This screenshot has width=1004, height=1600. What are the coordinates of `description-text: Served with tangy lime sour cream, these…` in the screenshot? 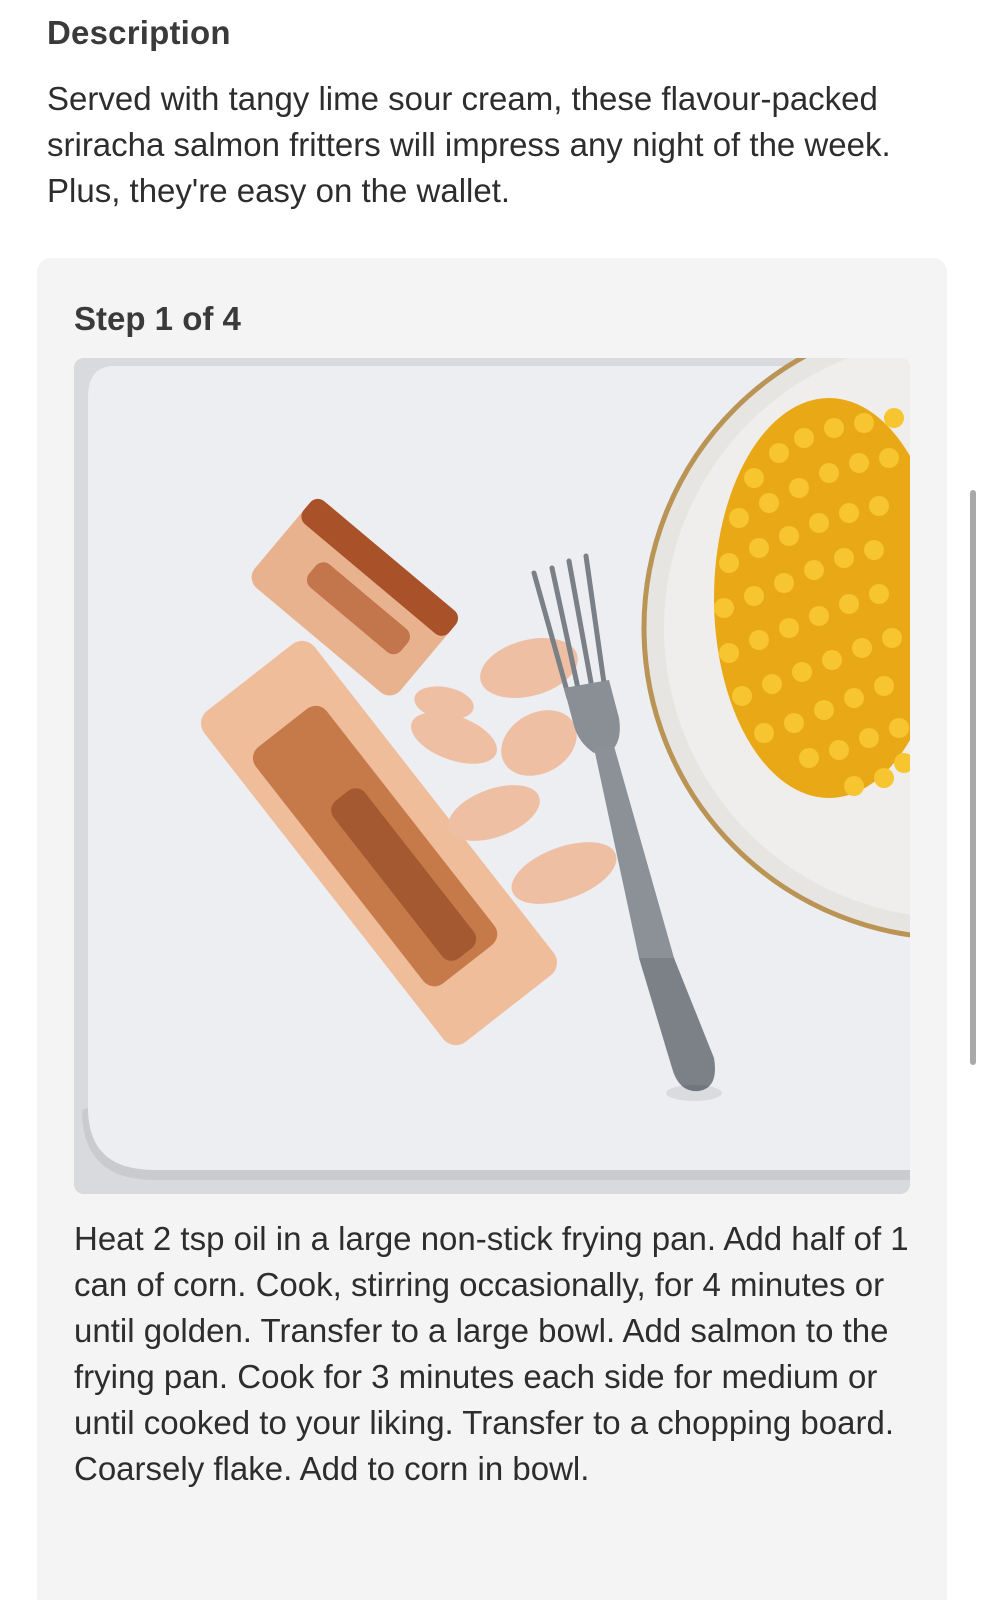 It's located at (469, 144).